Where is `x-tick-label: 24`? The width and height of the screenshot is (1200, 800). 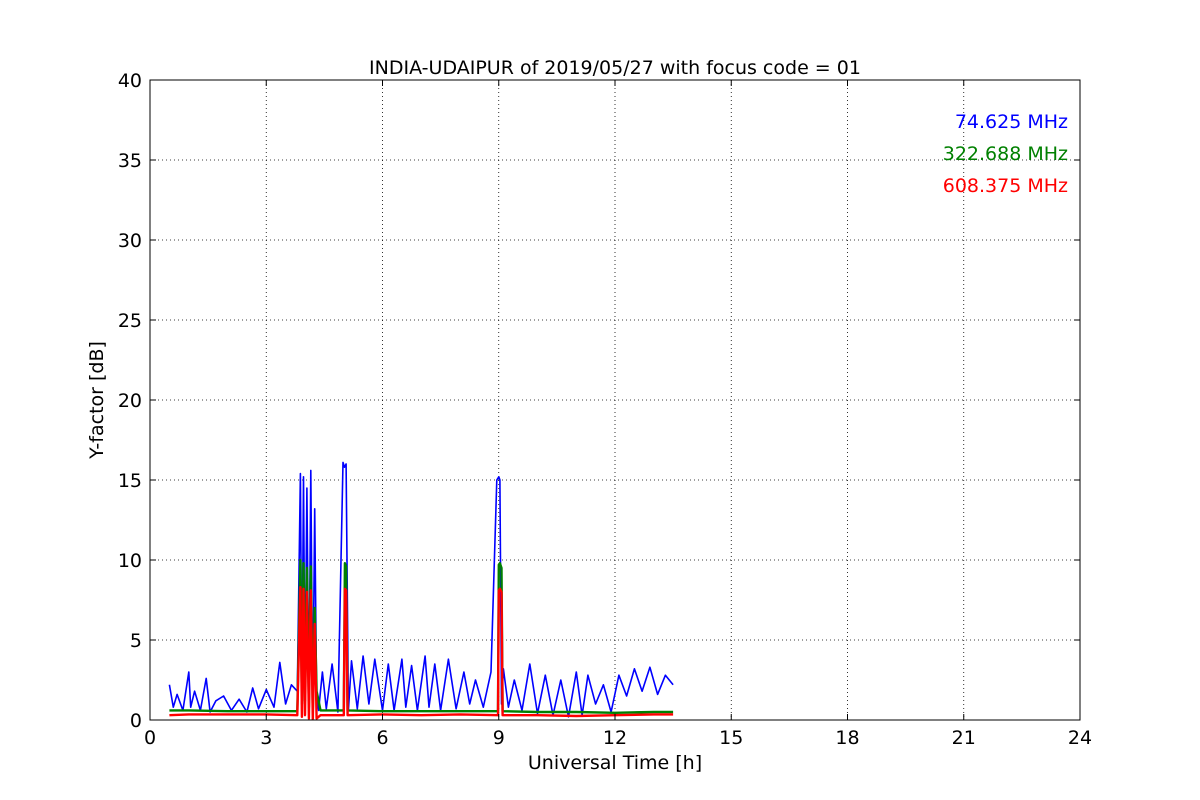 x-tick-label: 24 is located at coordinates (1080, 738).